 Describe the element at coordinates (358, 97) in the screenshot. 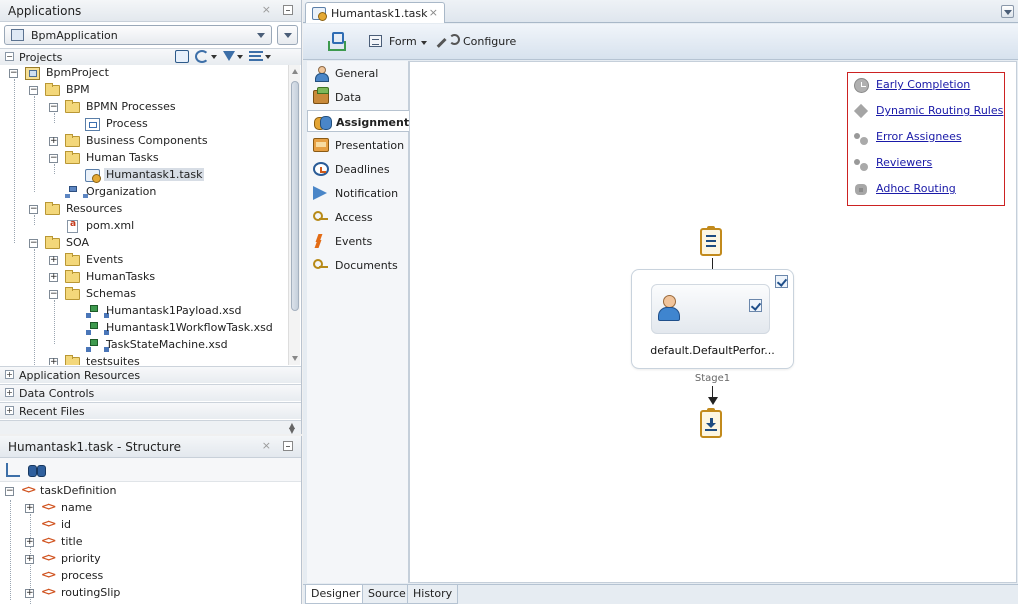

I see `nav-data: Data` at that location.